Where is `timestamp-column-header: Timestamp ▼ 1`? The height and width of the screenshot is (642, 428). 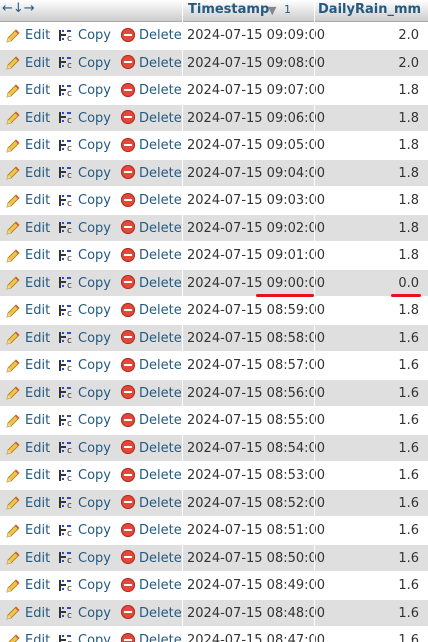 timestamp-column-header: Timestamp ▼ 1 is located at coordinates (248, 11).